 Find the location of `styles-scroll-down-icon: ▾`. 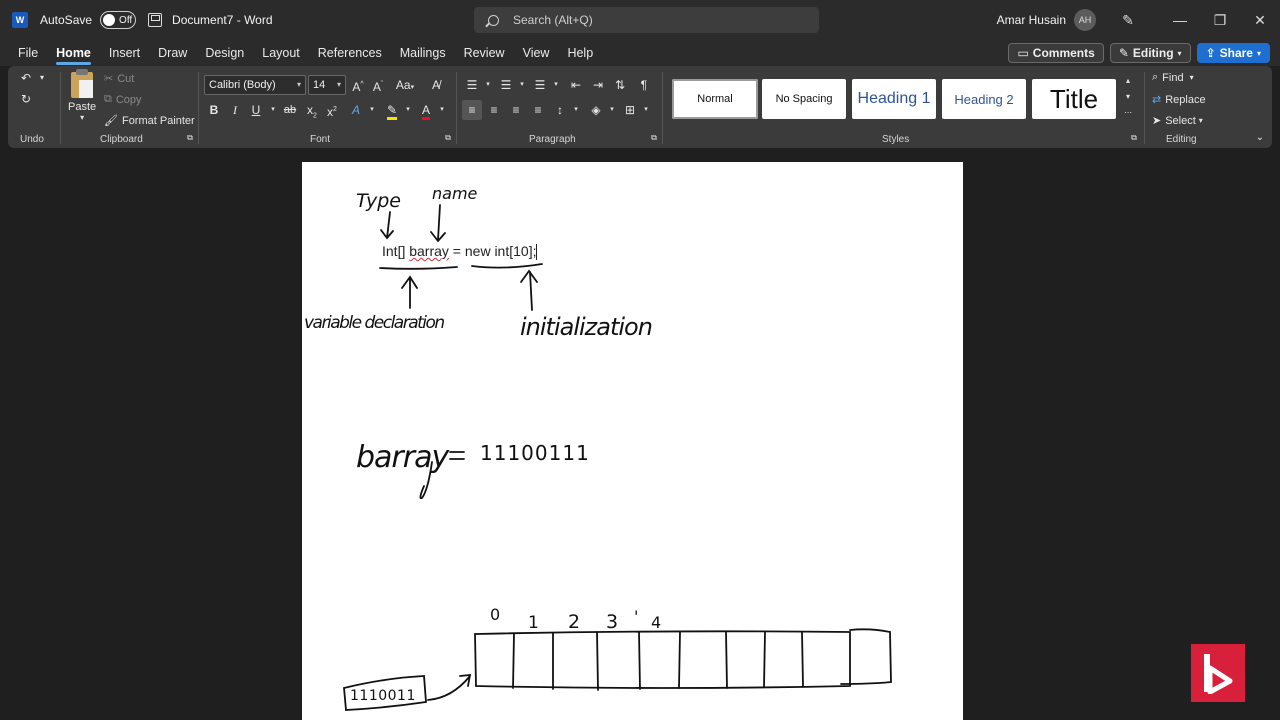

styles-scroll-down-icon: ▾ is located at coordinates (1128, 97).